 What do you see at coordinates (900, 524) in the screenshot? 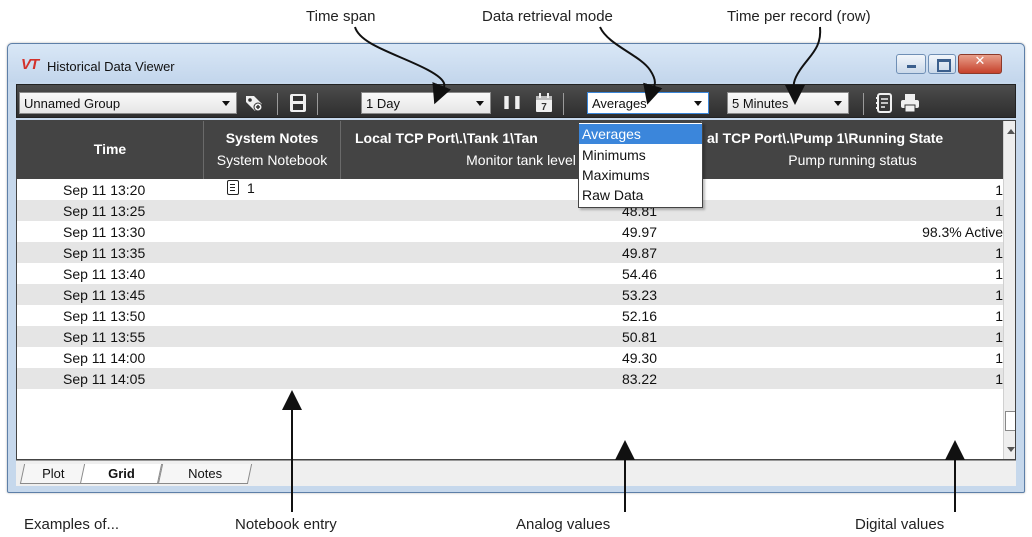
I see `annotation-digital-values: Digital values` at bounding box center [900, 524].